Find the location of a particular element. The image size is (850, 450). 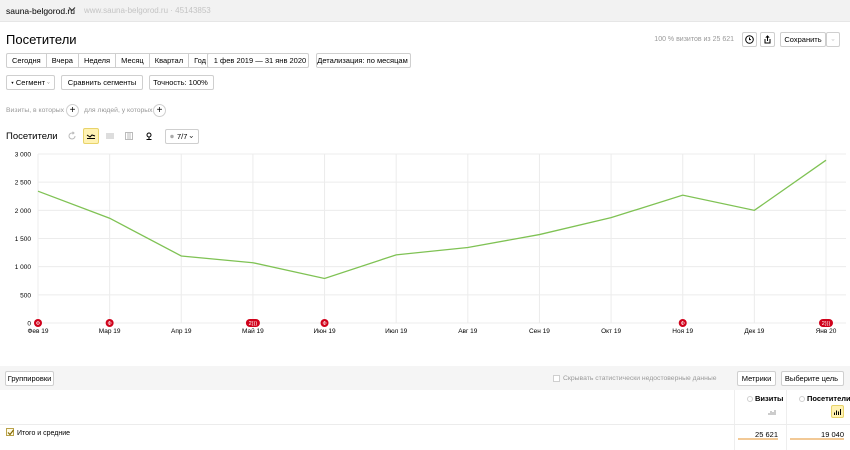

history-button is located at coordinates (749, 39).